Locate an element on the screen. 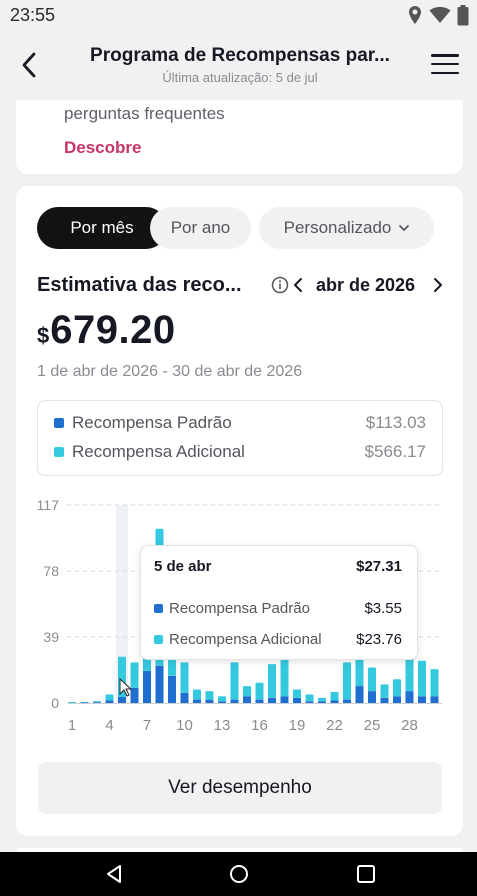 The height and width of the screenshot is (896, 477). x-tick-label: 28 is located at coordinates (409, 725).